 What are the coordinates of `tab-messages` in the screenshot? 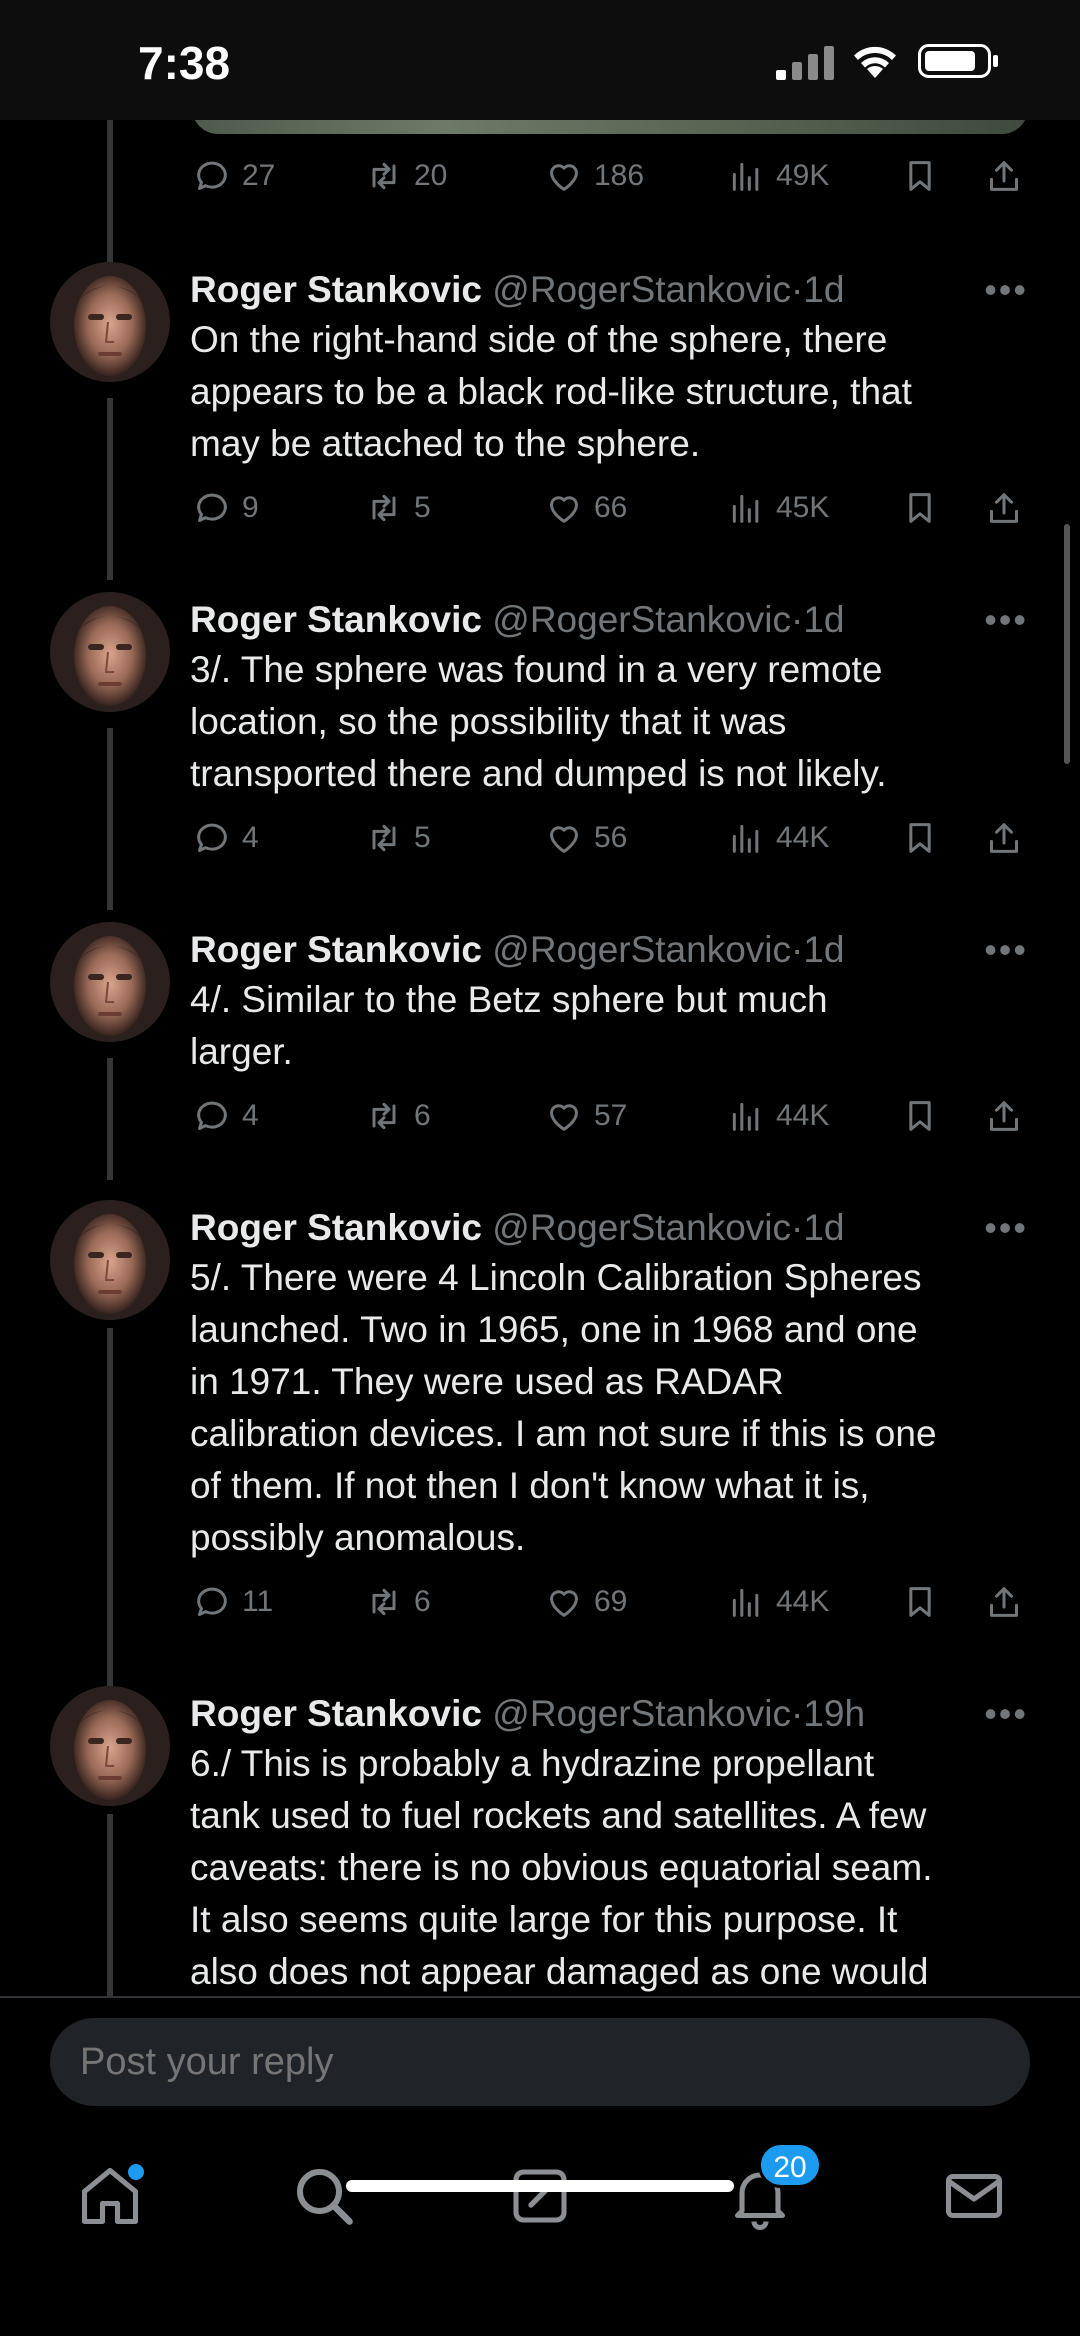 It's located at (974, 2196).